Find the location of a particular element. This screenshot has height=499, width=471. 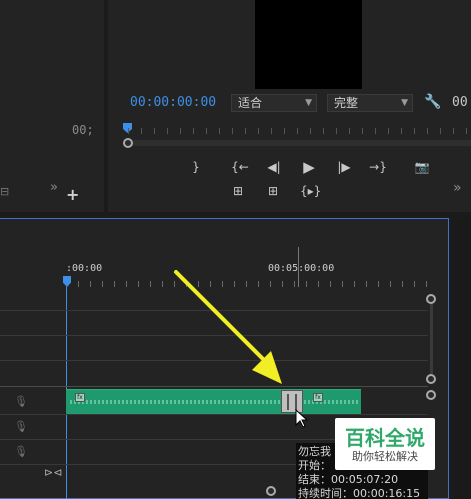

program-monitor-video is located at coordinates (308, 44).